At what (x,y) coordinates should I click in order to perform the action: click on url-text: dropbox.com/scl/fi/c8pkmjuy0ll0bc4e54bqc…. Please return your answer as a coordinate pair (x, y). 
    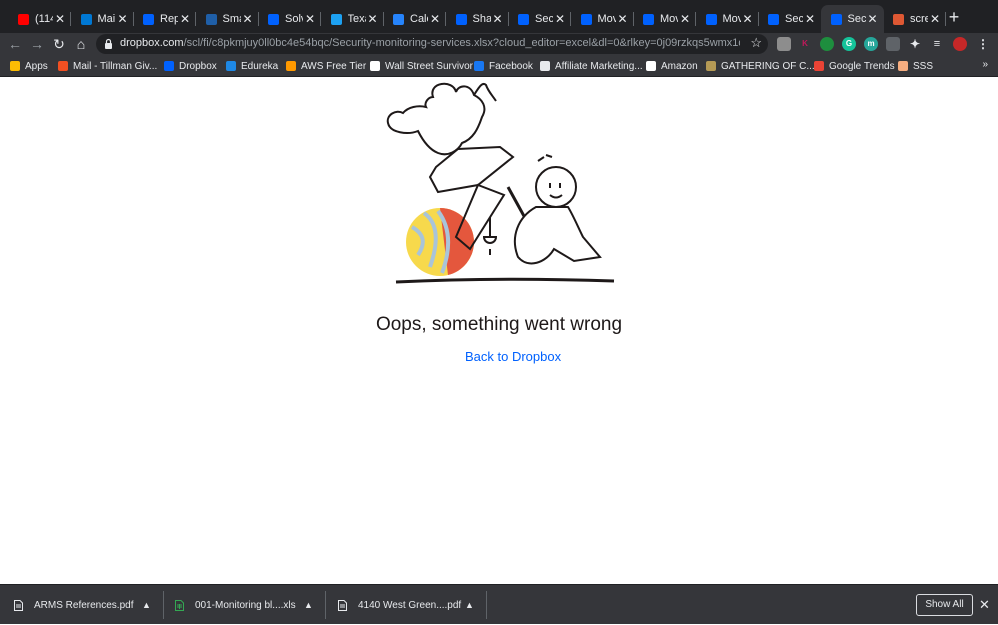
    Looking at the image, I should click on (430, 43).